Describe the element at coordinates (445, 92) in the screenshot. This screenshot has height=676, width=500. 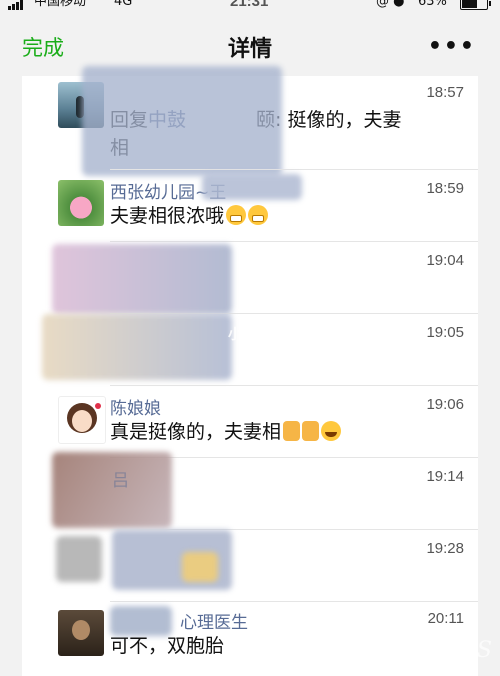
I see `comment-time: 18:57` at that location.